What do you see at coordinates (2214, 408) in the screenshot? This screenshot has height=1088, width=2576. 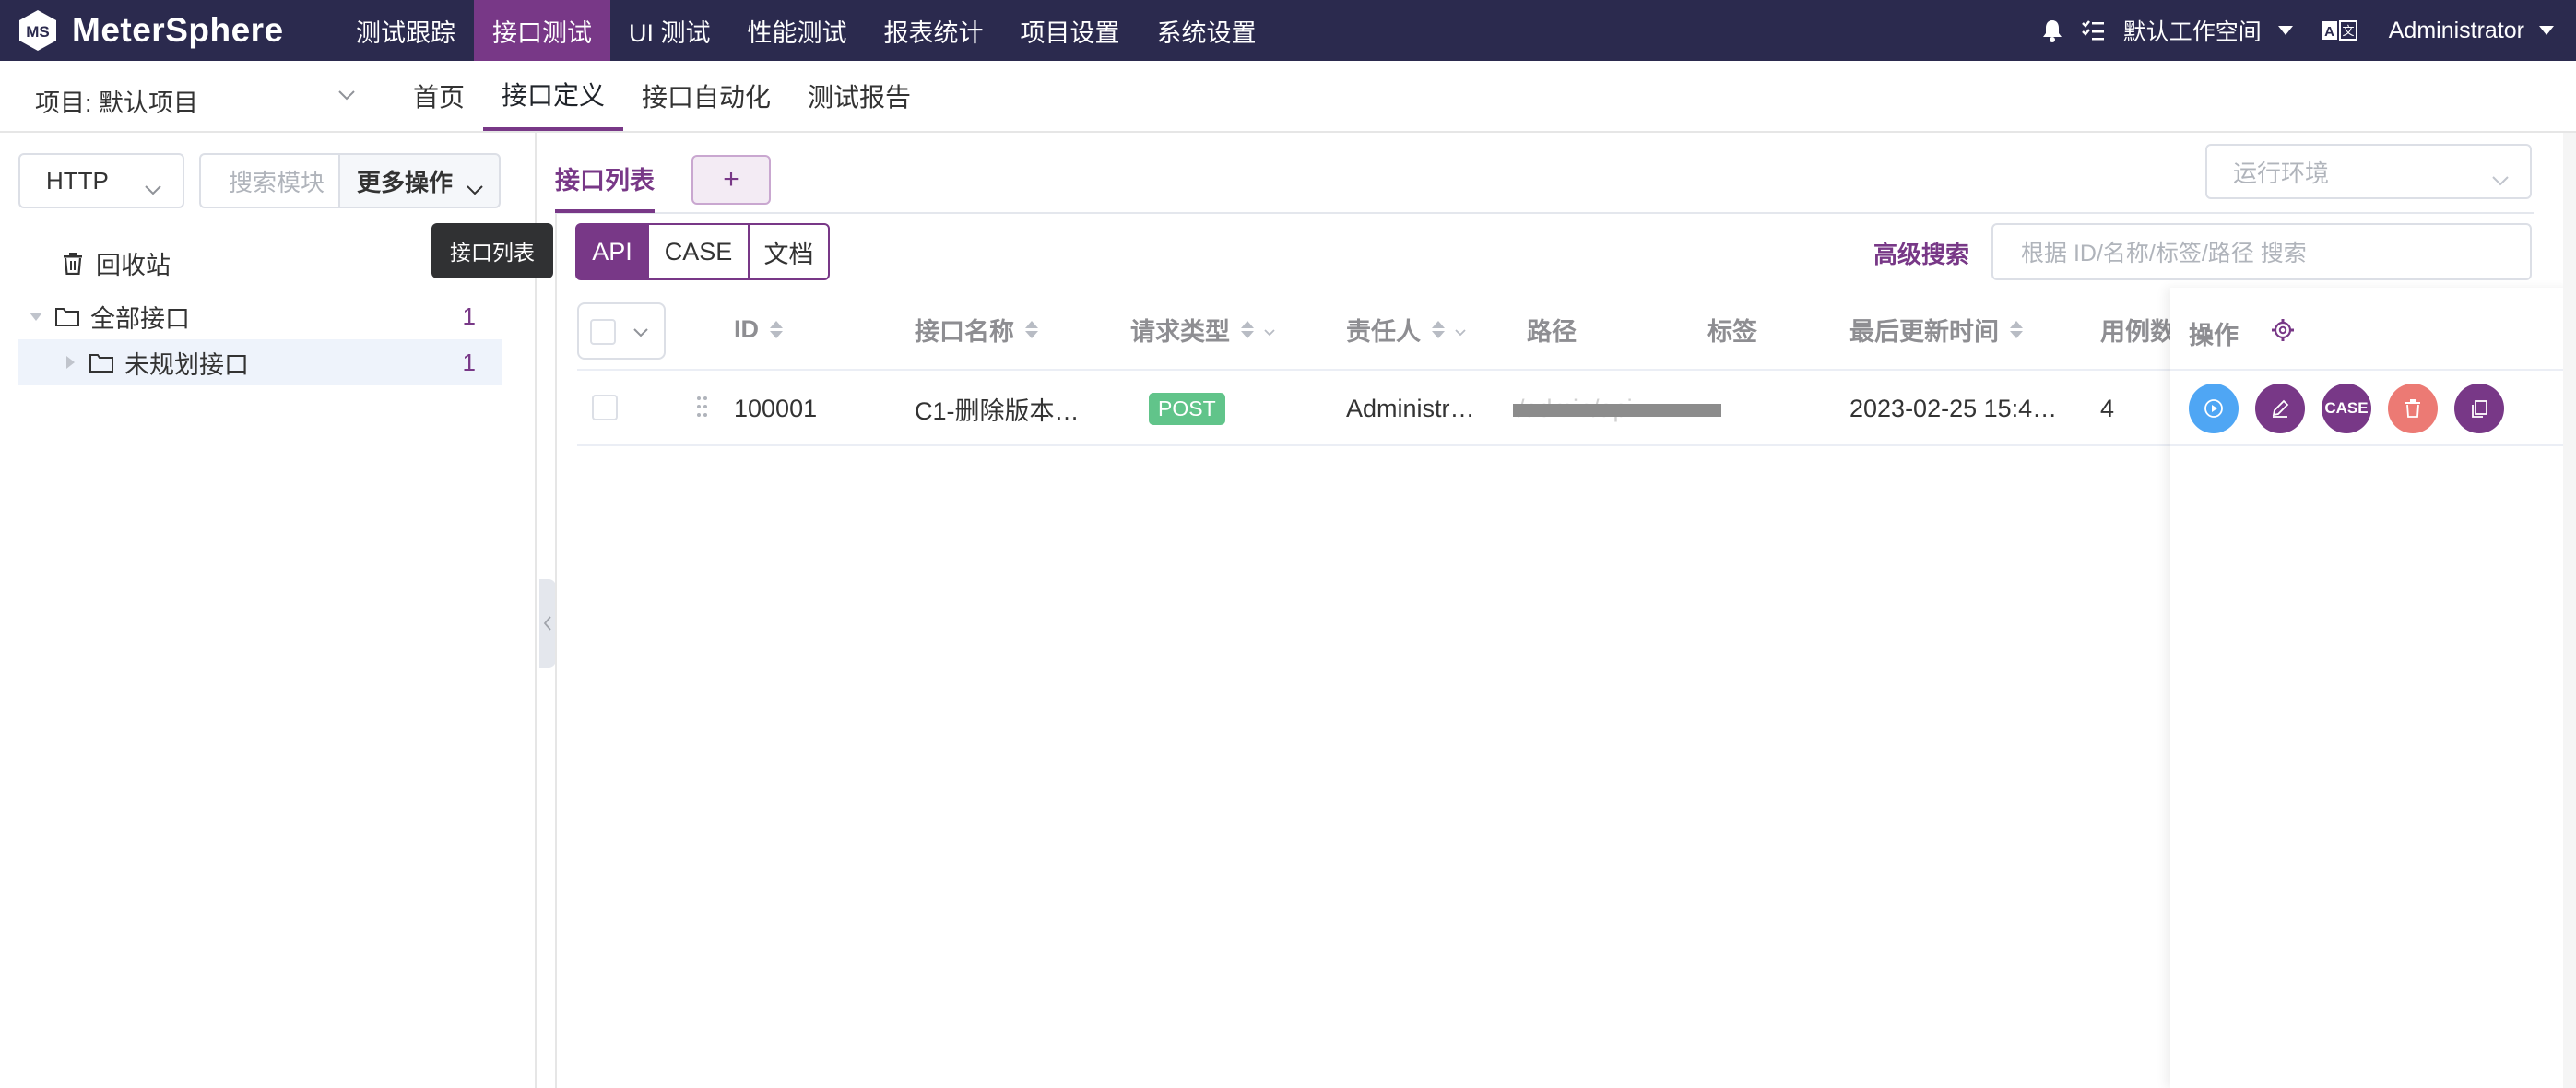 I see `play-icon` at bounding box center [2214, 408].